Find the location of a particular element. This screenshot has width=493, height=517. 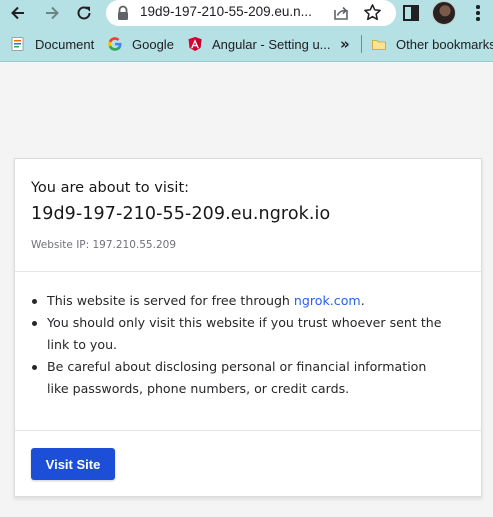

reload-button is located at coordinates (84, 13).